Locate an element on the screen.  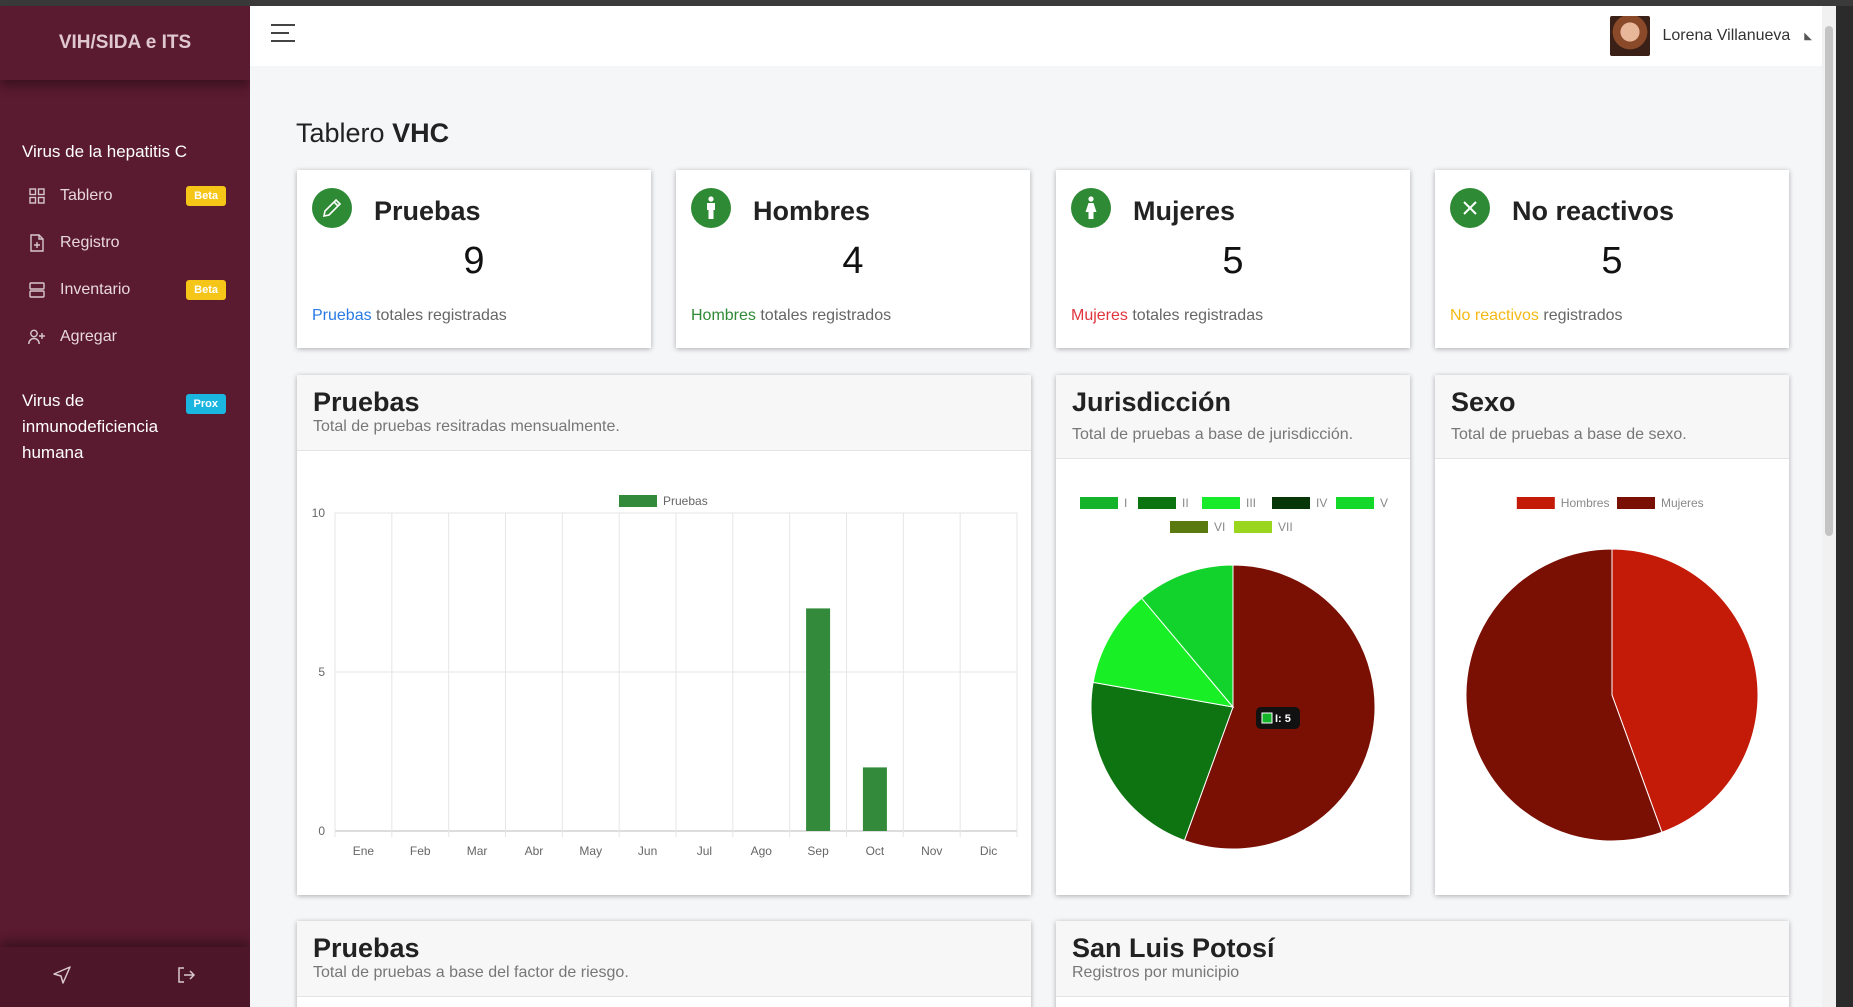
section-title-vih: Virus de inmunodeficiencia humana is located at coordinates (90, 427).